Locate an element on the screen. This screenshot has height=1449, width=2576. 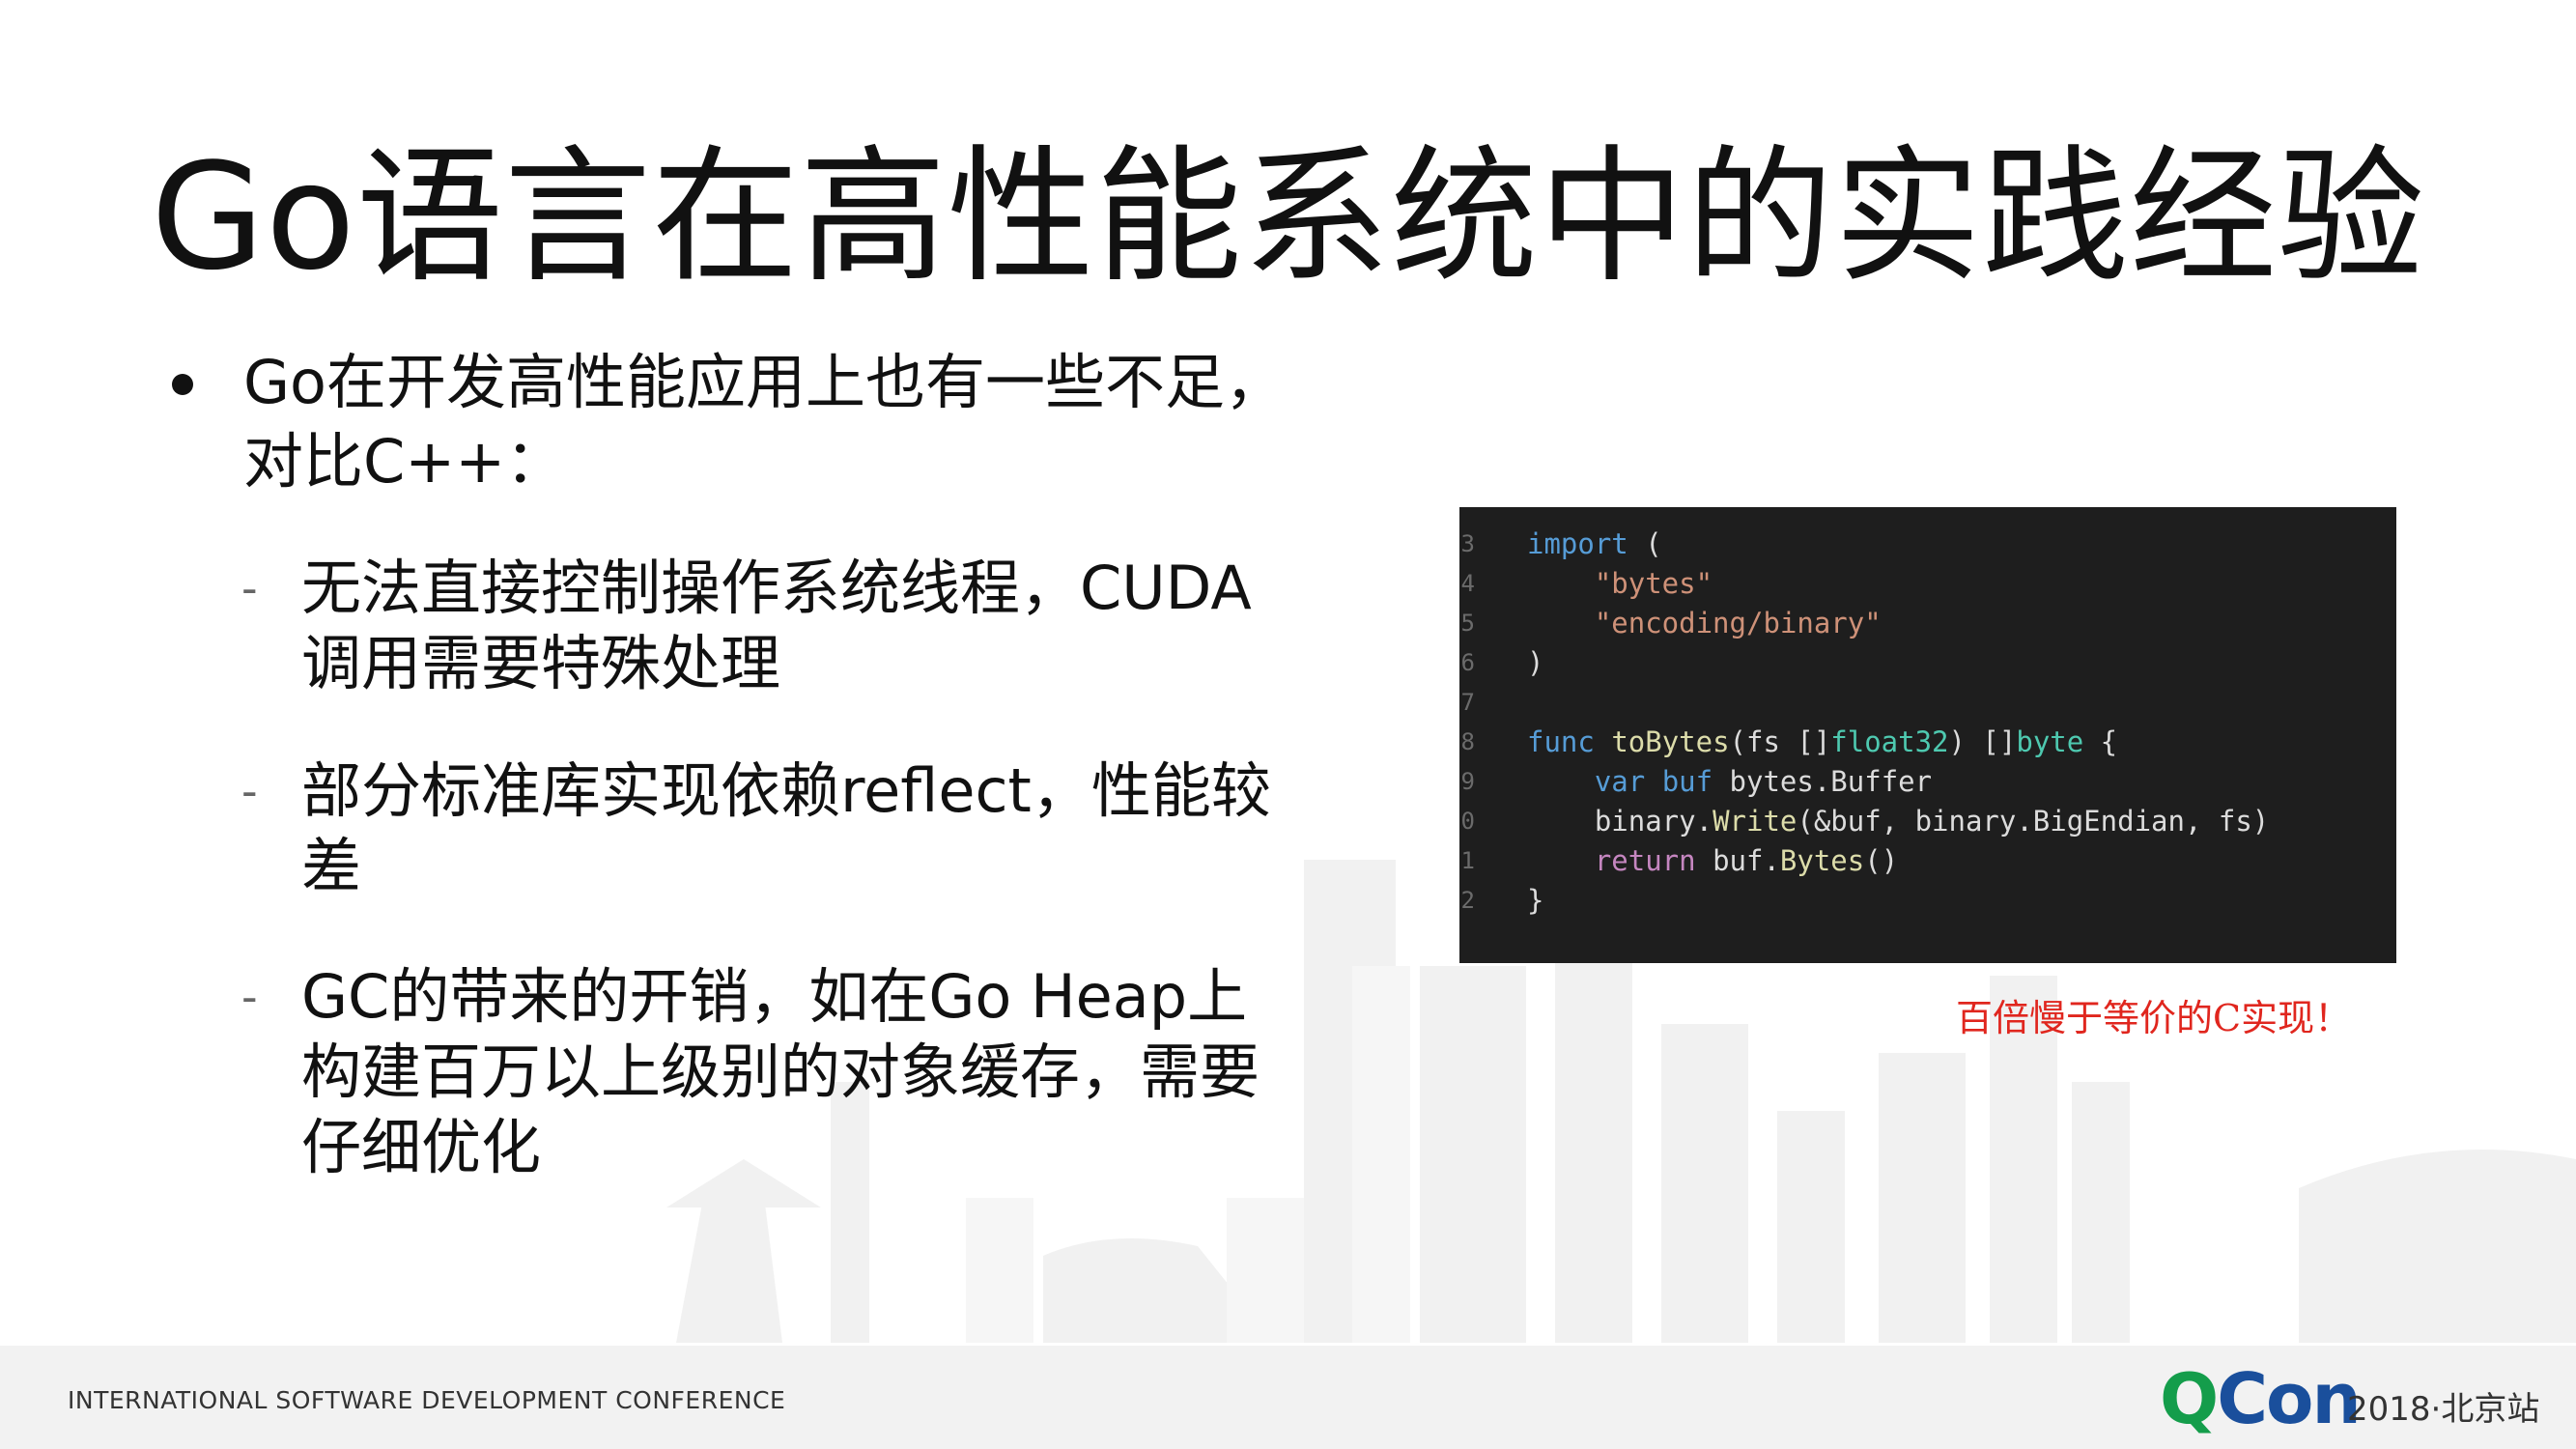
line-number: 1 is located at coordinates (1467, 860).